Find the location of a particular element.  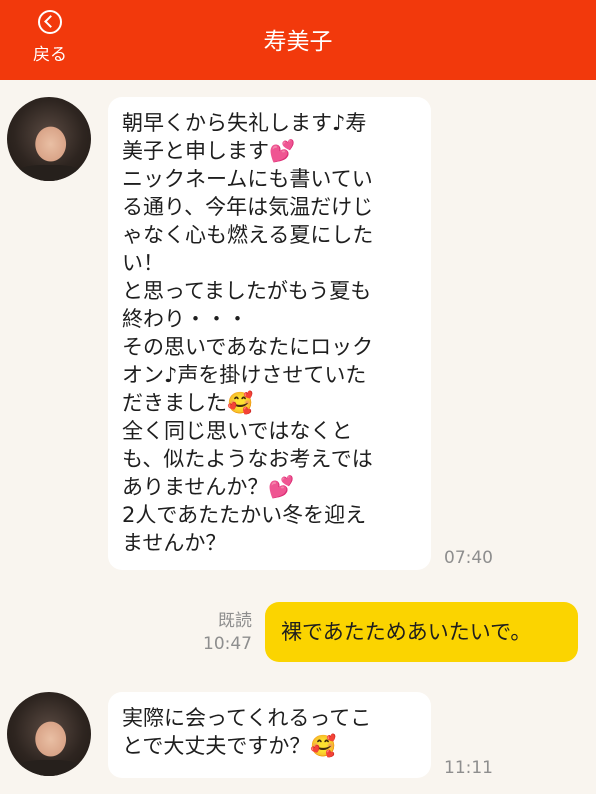

message-line: とで大丈夫ですか？🥰 is located at coordinates (229, 746).